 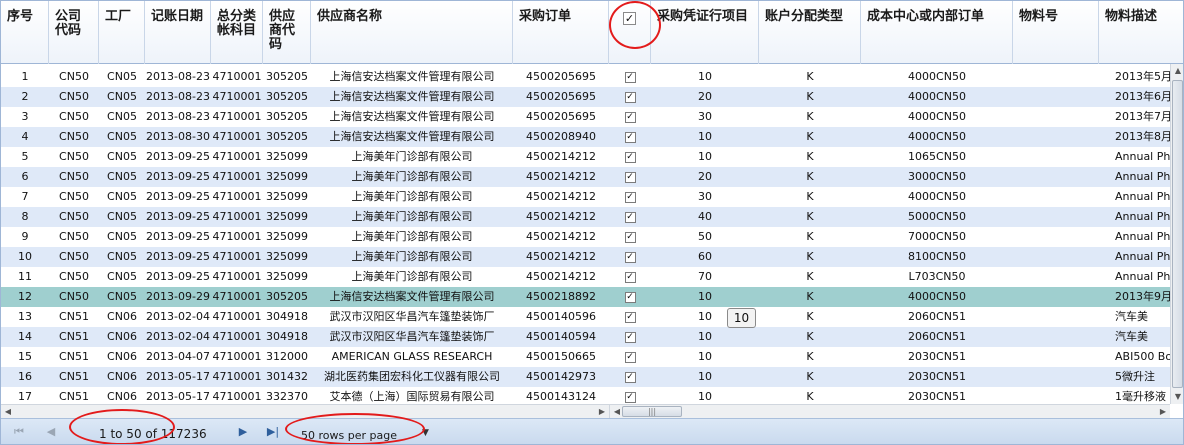 I want to click on cell-plant: CN06, so click(x=122, y=356).